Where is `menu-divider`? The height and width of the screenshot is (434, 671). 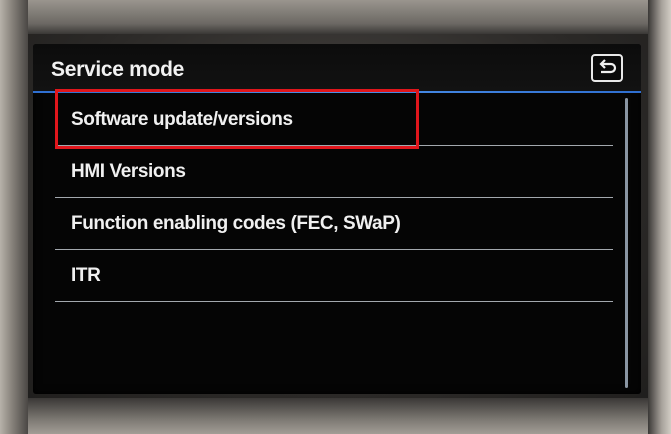 menu-divider is located at coordinates (334, 301).